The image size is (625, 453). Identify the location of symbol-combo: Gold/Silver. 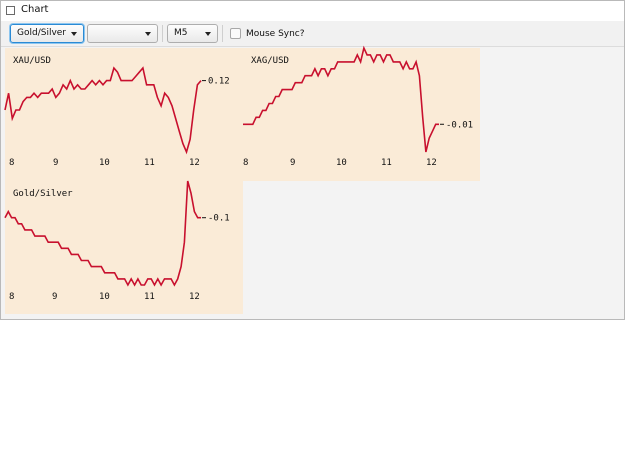
(47, 33).